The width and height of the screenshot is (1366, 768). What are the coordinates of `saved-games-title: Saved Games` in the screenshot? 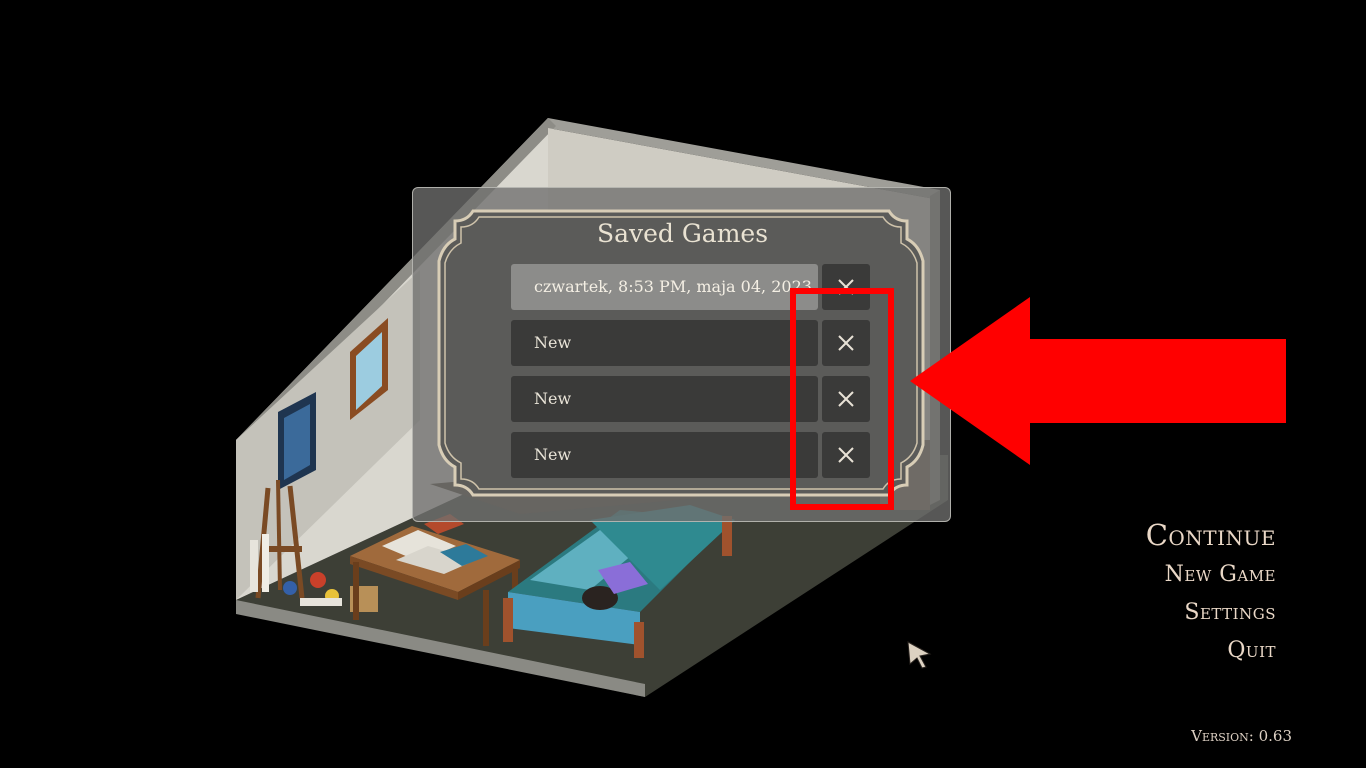 It's located at (682, 233).